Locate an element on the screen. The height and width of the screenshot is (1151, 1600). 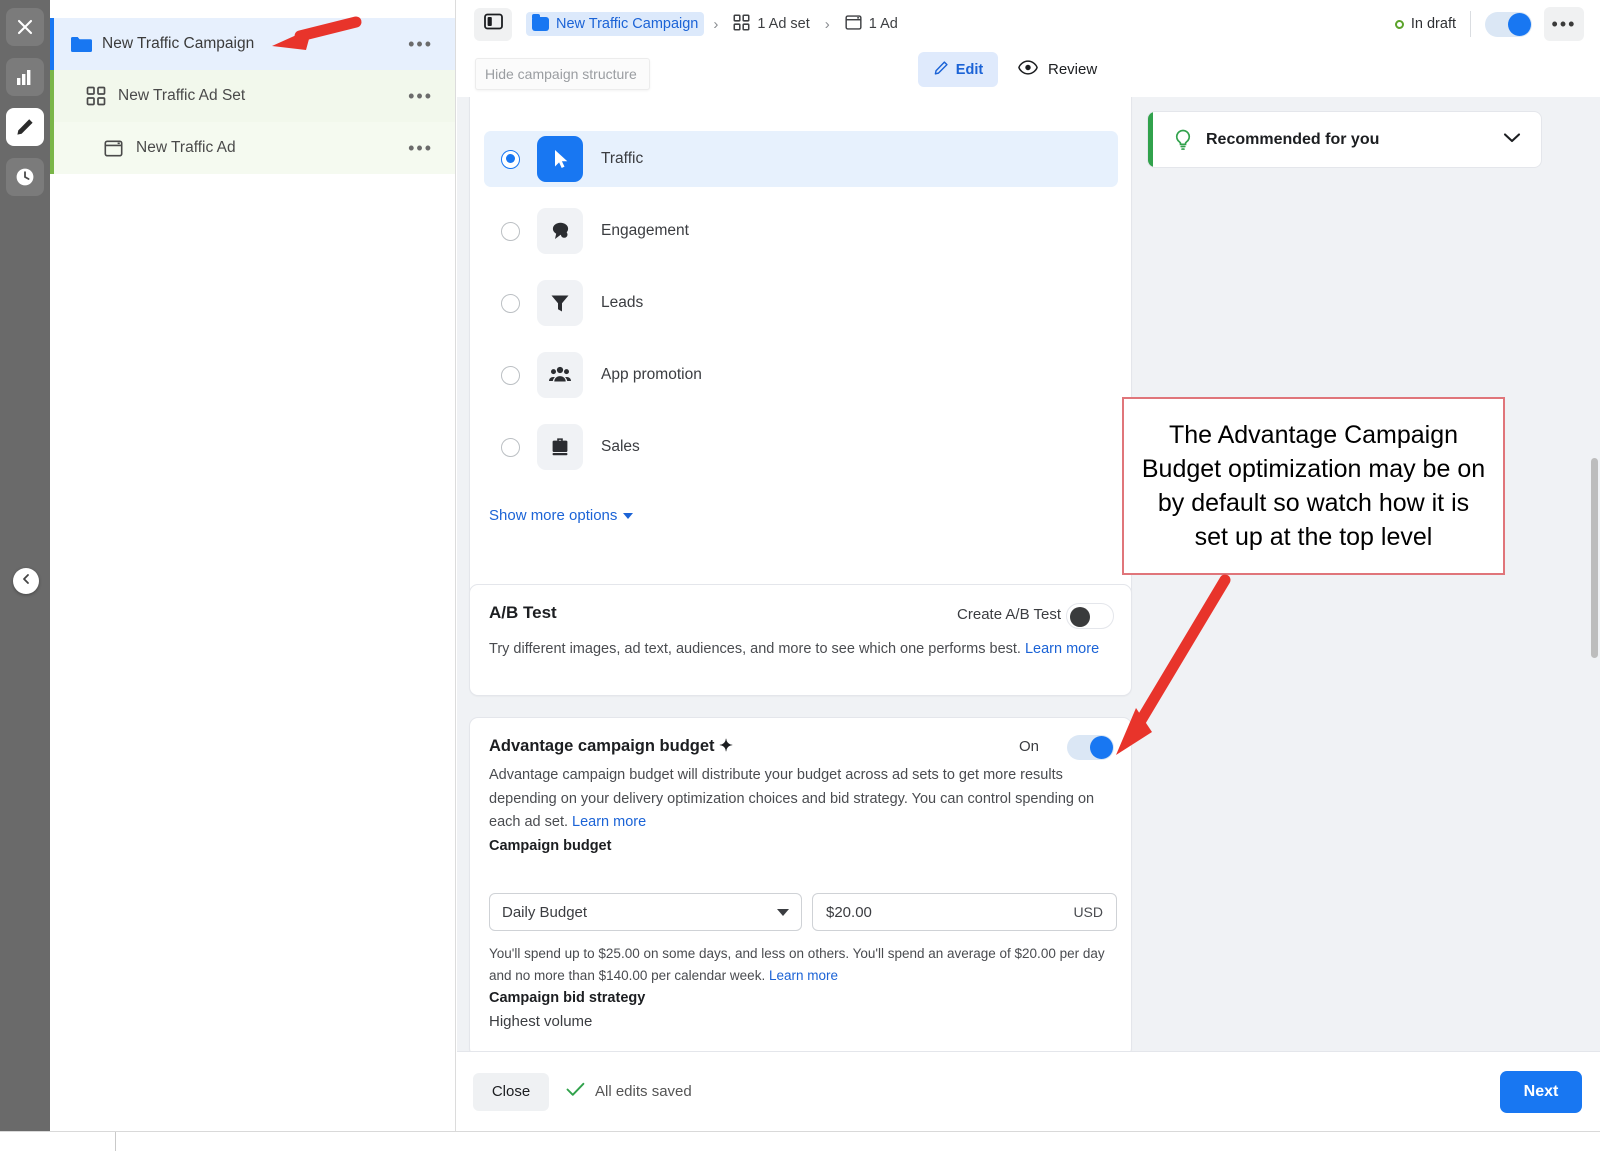
panel-toggle-button is located at coordinates (493, 24).